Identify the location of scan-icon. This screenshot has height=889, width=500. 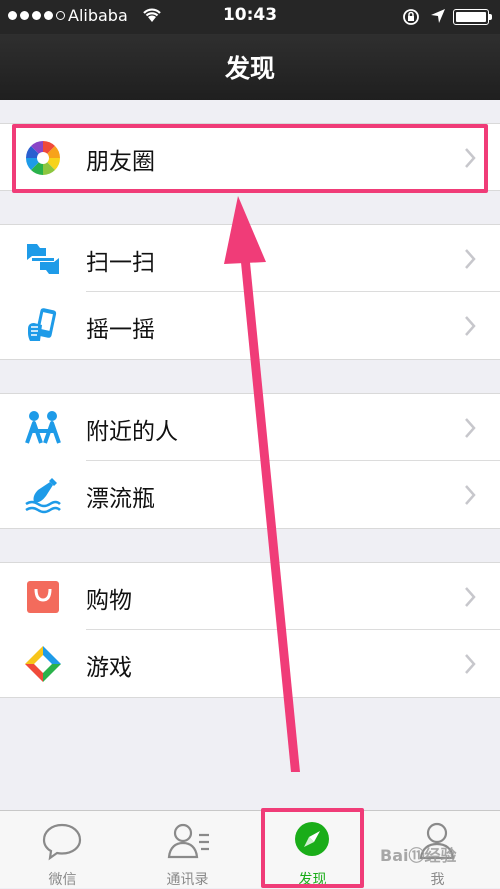
(43, 259).